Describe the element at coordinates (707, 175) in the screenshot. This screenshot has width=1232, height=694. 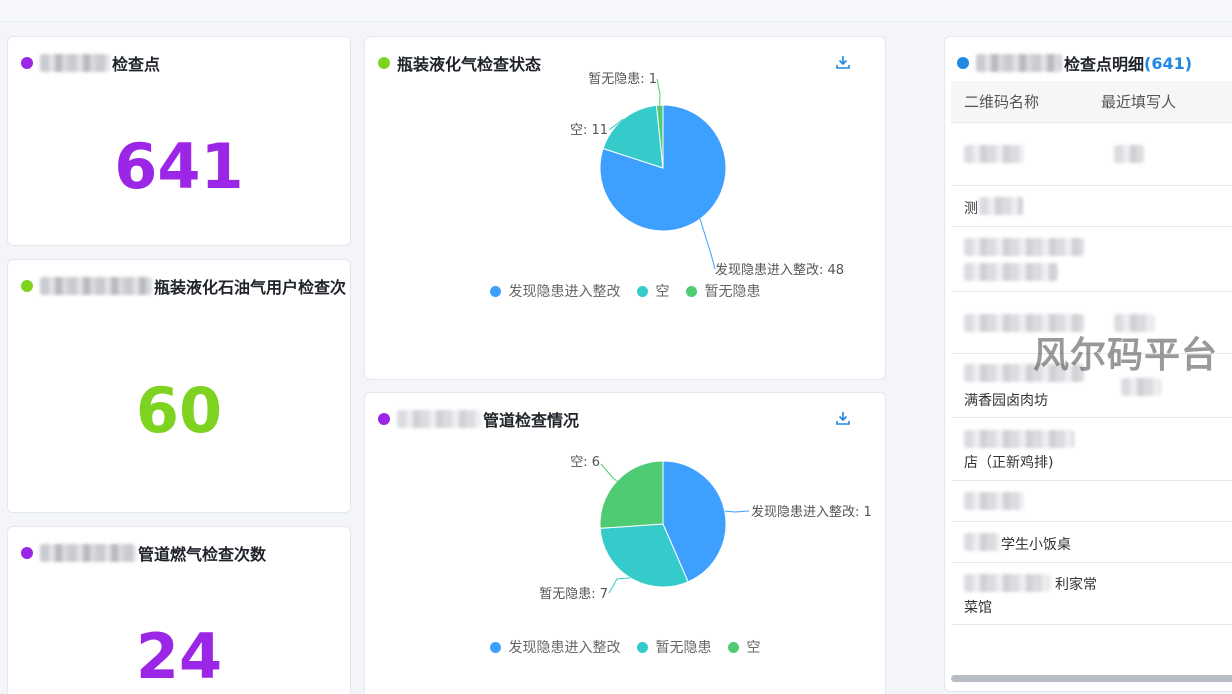
I see `pie-chart-lpg-status: 发现隐患进入整改: 48 空: 11 暂无隐患: 1` at that location.